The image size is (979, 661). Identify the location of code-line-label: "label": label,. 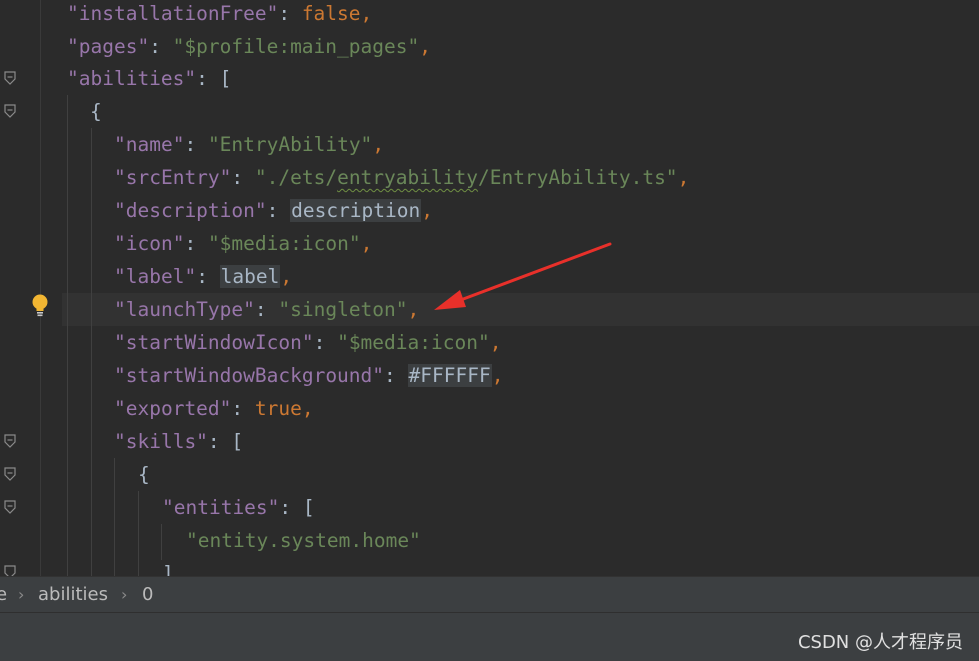
(203, 276).